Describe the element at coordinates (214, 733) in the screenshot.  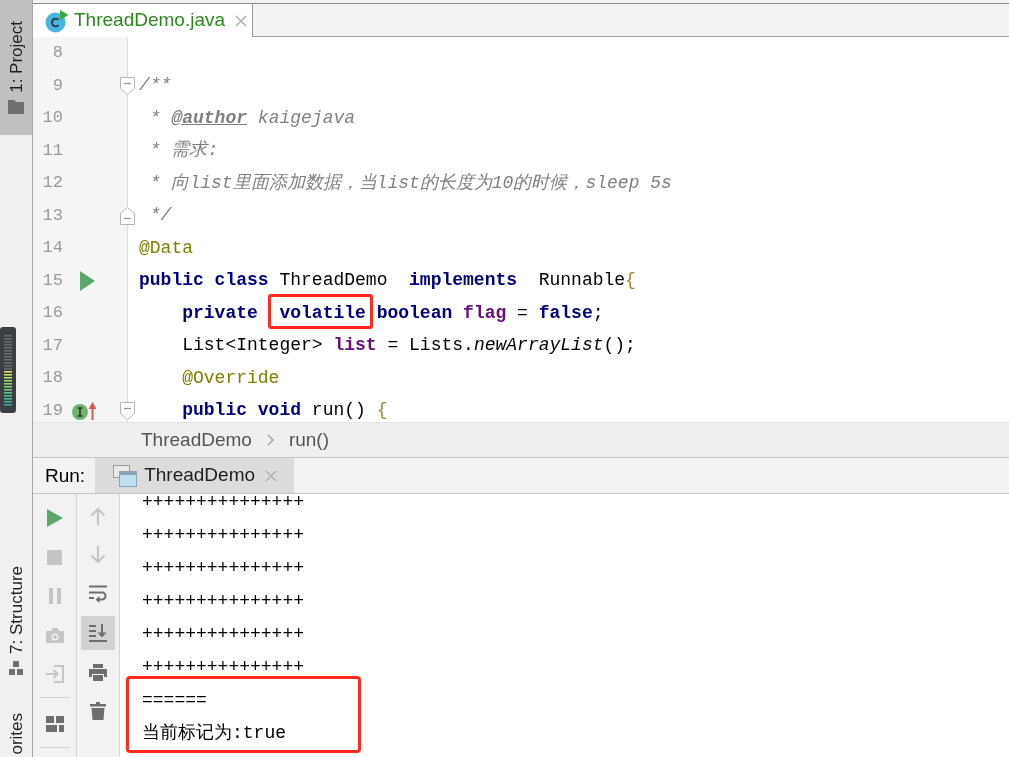
I see `console-line: 当前标记为:true` at that location.